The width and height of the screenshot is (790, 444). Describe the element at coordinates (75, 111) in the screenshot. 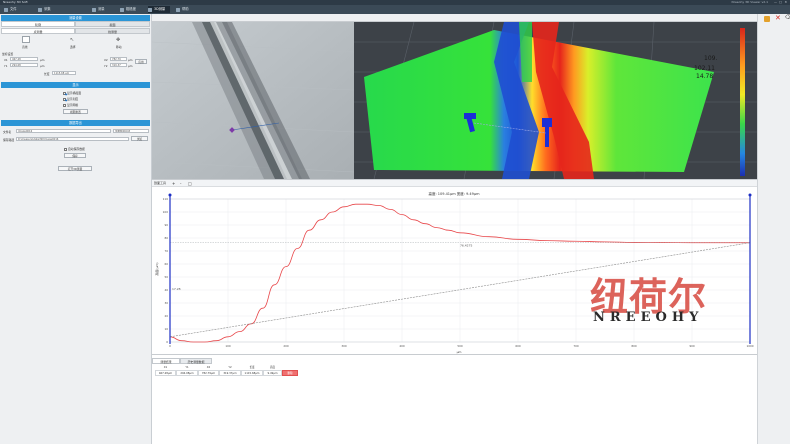

I see `view-reset-button: 视图重置` at that location.